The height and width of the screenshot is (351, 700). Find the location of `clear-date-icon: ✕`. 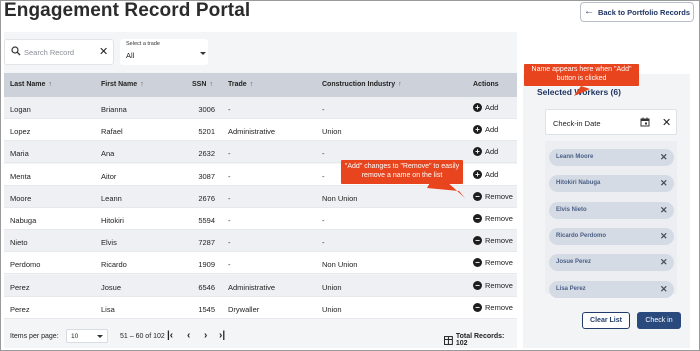

clear-date-icon: ✕ is located at coordinates (666, 122).